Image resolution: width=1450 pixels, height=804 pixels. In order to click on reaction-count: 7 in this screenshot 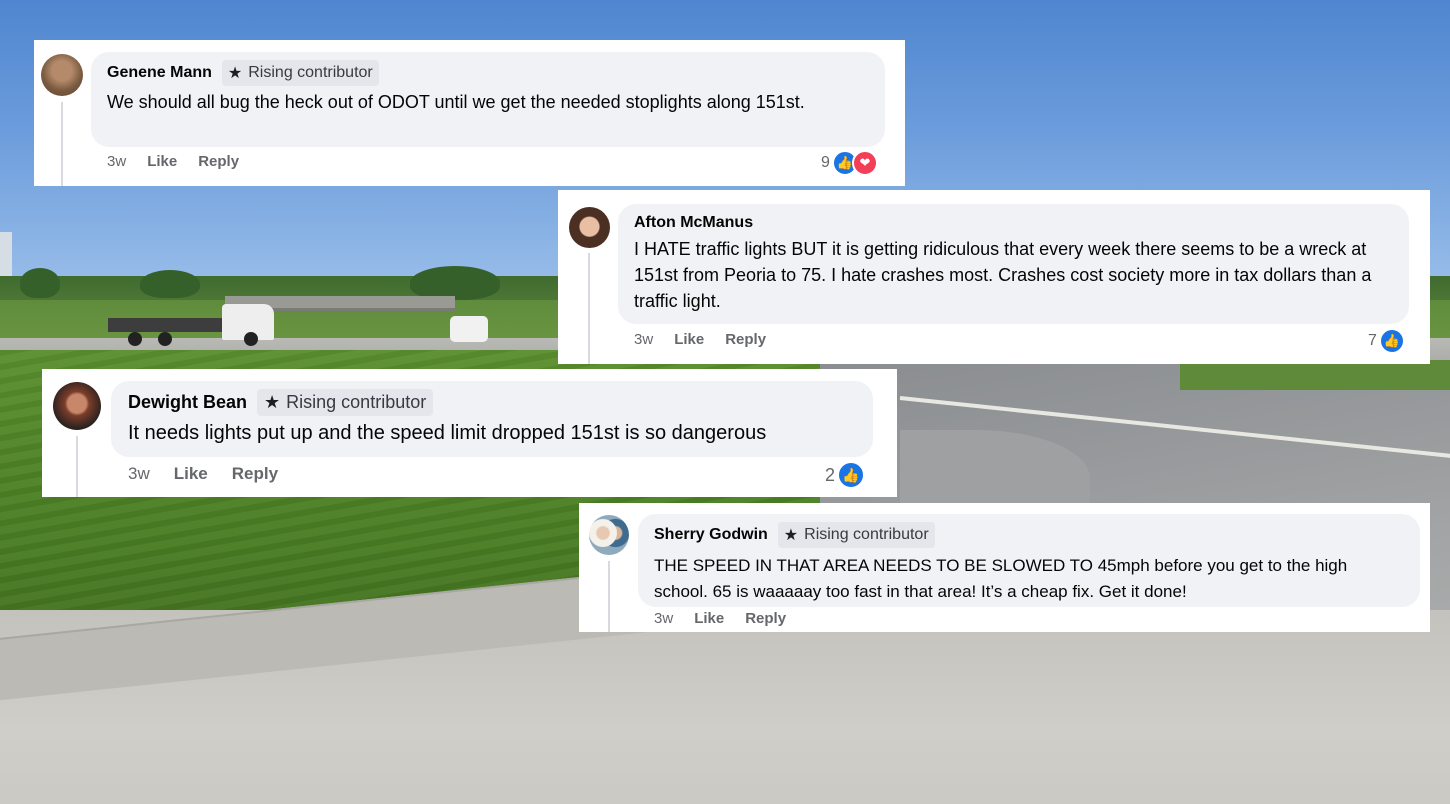, I will do `click(1372, 340)`.